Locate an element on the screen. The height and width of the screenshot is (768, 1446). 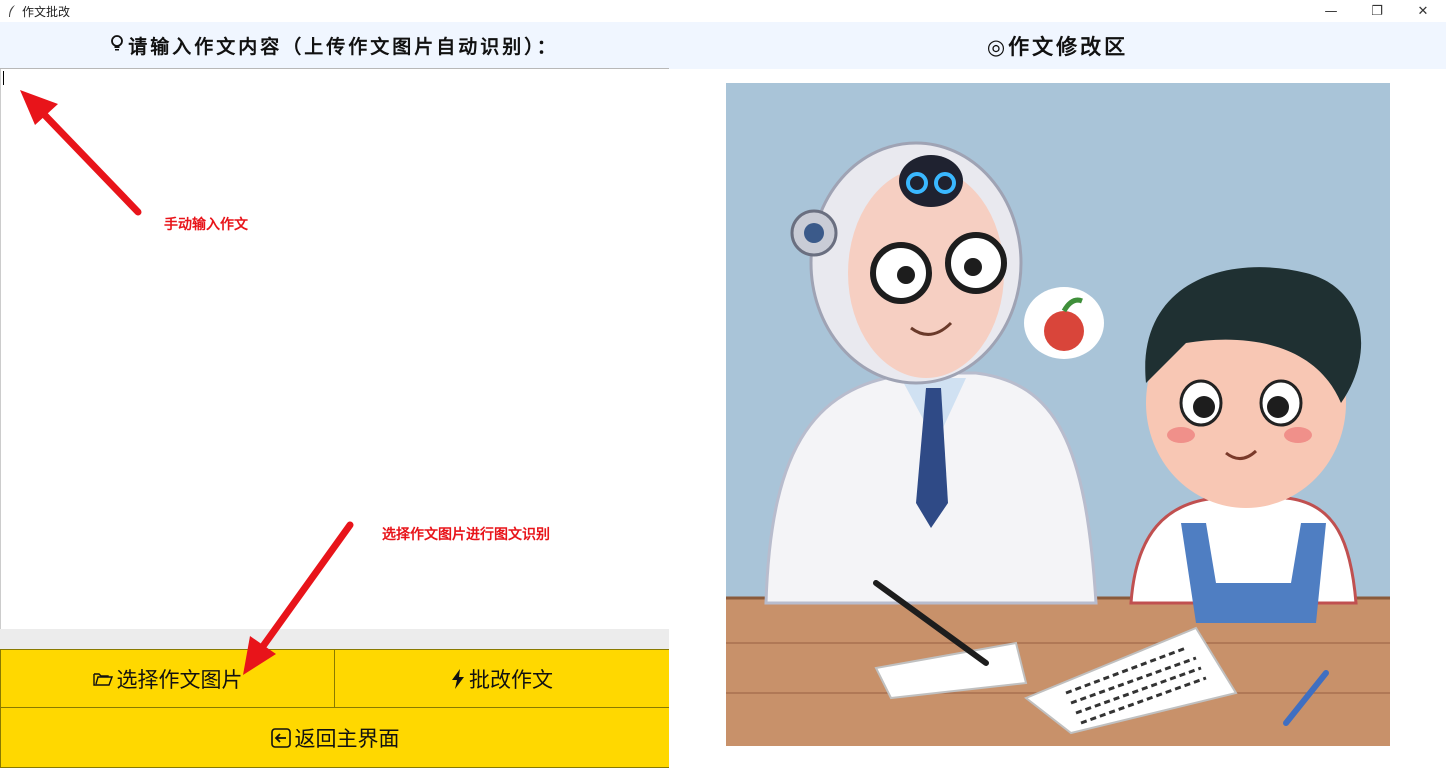
feather-icon is located at coordinates (12, 11).